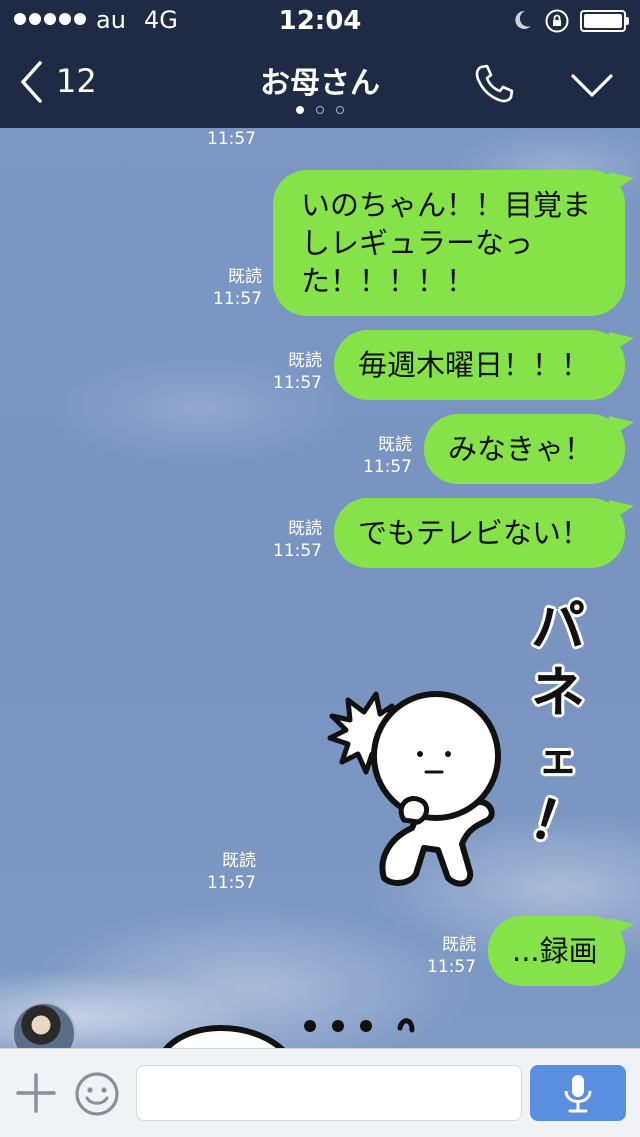 The image size is (640, 1137). I want to click on page-indicator, so click(320, 110).